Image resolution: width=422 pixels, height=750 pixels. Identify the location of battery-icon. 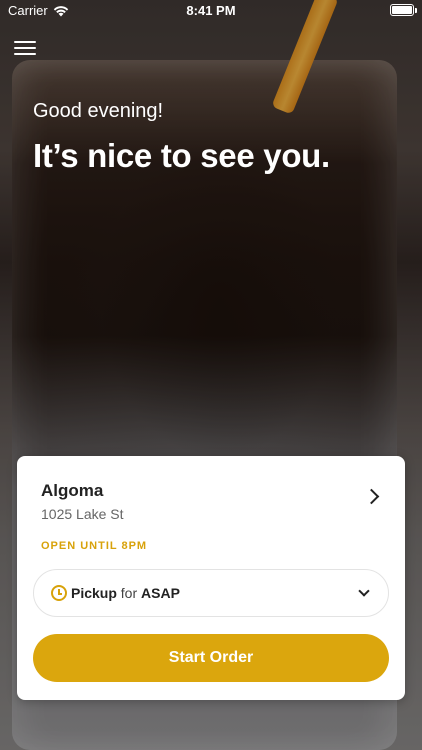
(403, 10).